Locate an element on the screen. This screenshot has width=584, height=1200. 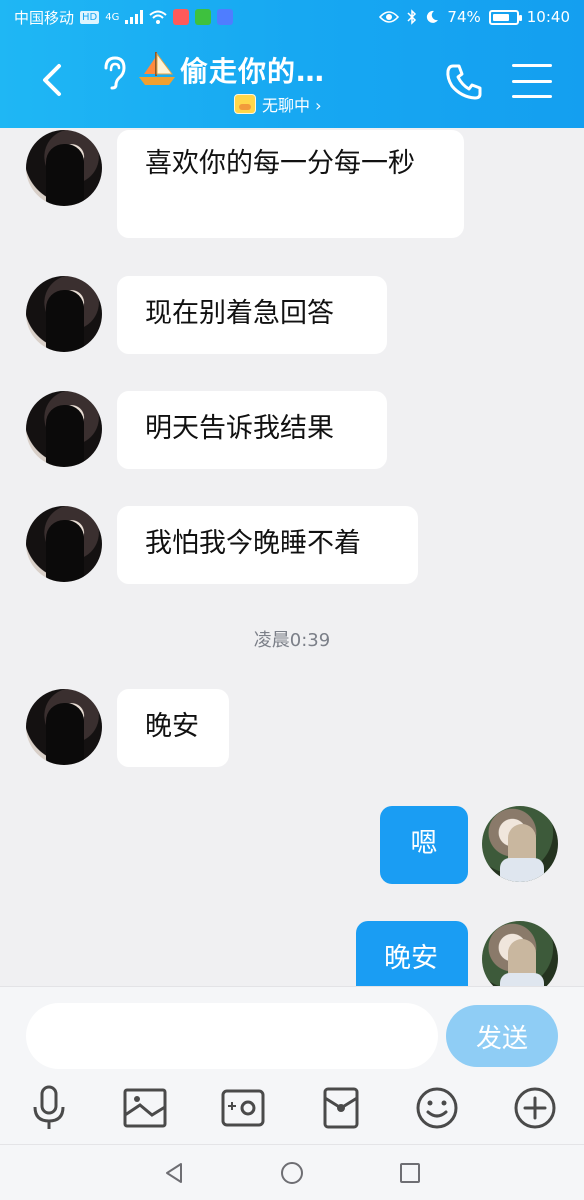
time-separator: 凌晨0:39 is located at coordinates (292, 640).